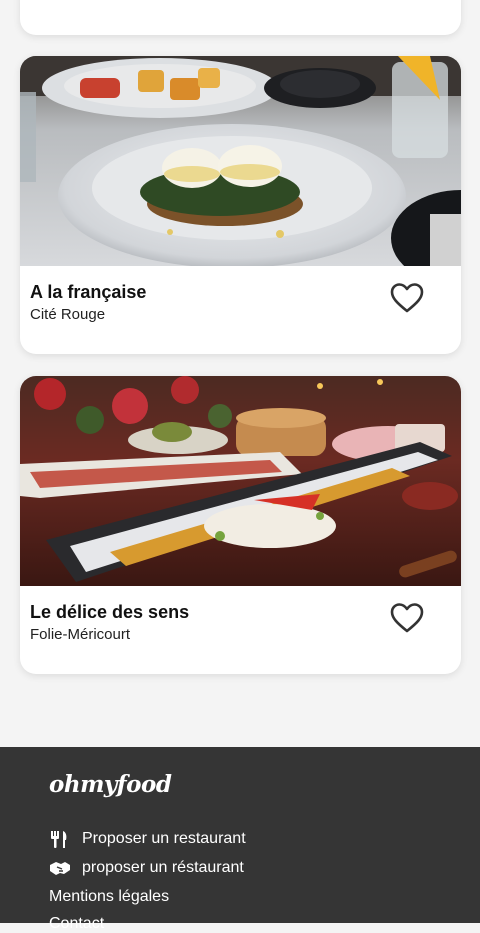 Image resolution: width=480 pixels, height=933 pixels. Describe the element at coordinates (80, 634) in the screenshot. I see `restaurant-location: Folie-Méricourt` at that location.